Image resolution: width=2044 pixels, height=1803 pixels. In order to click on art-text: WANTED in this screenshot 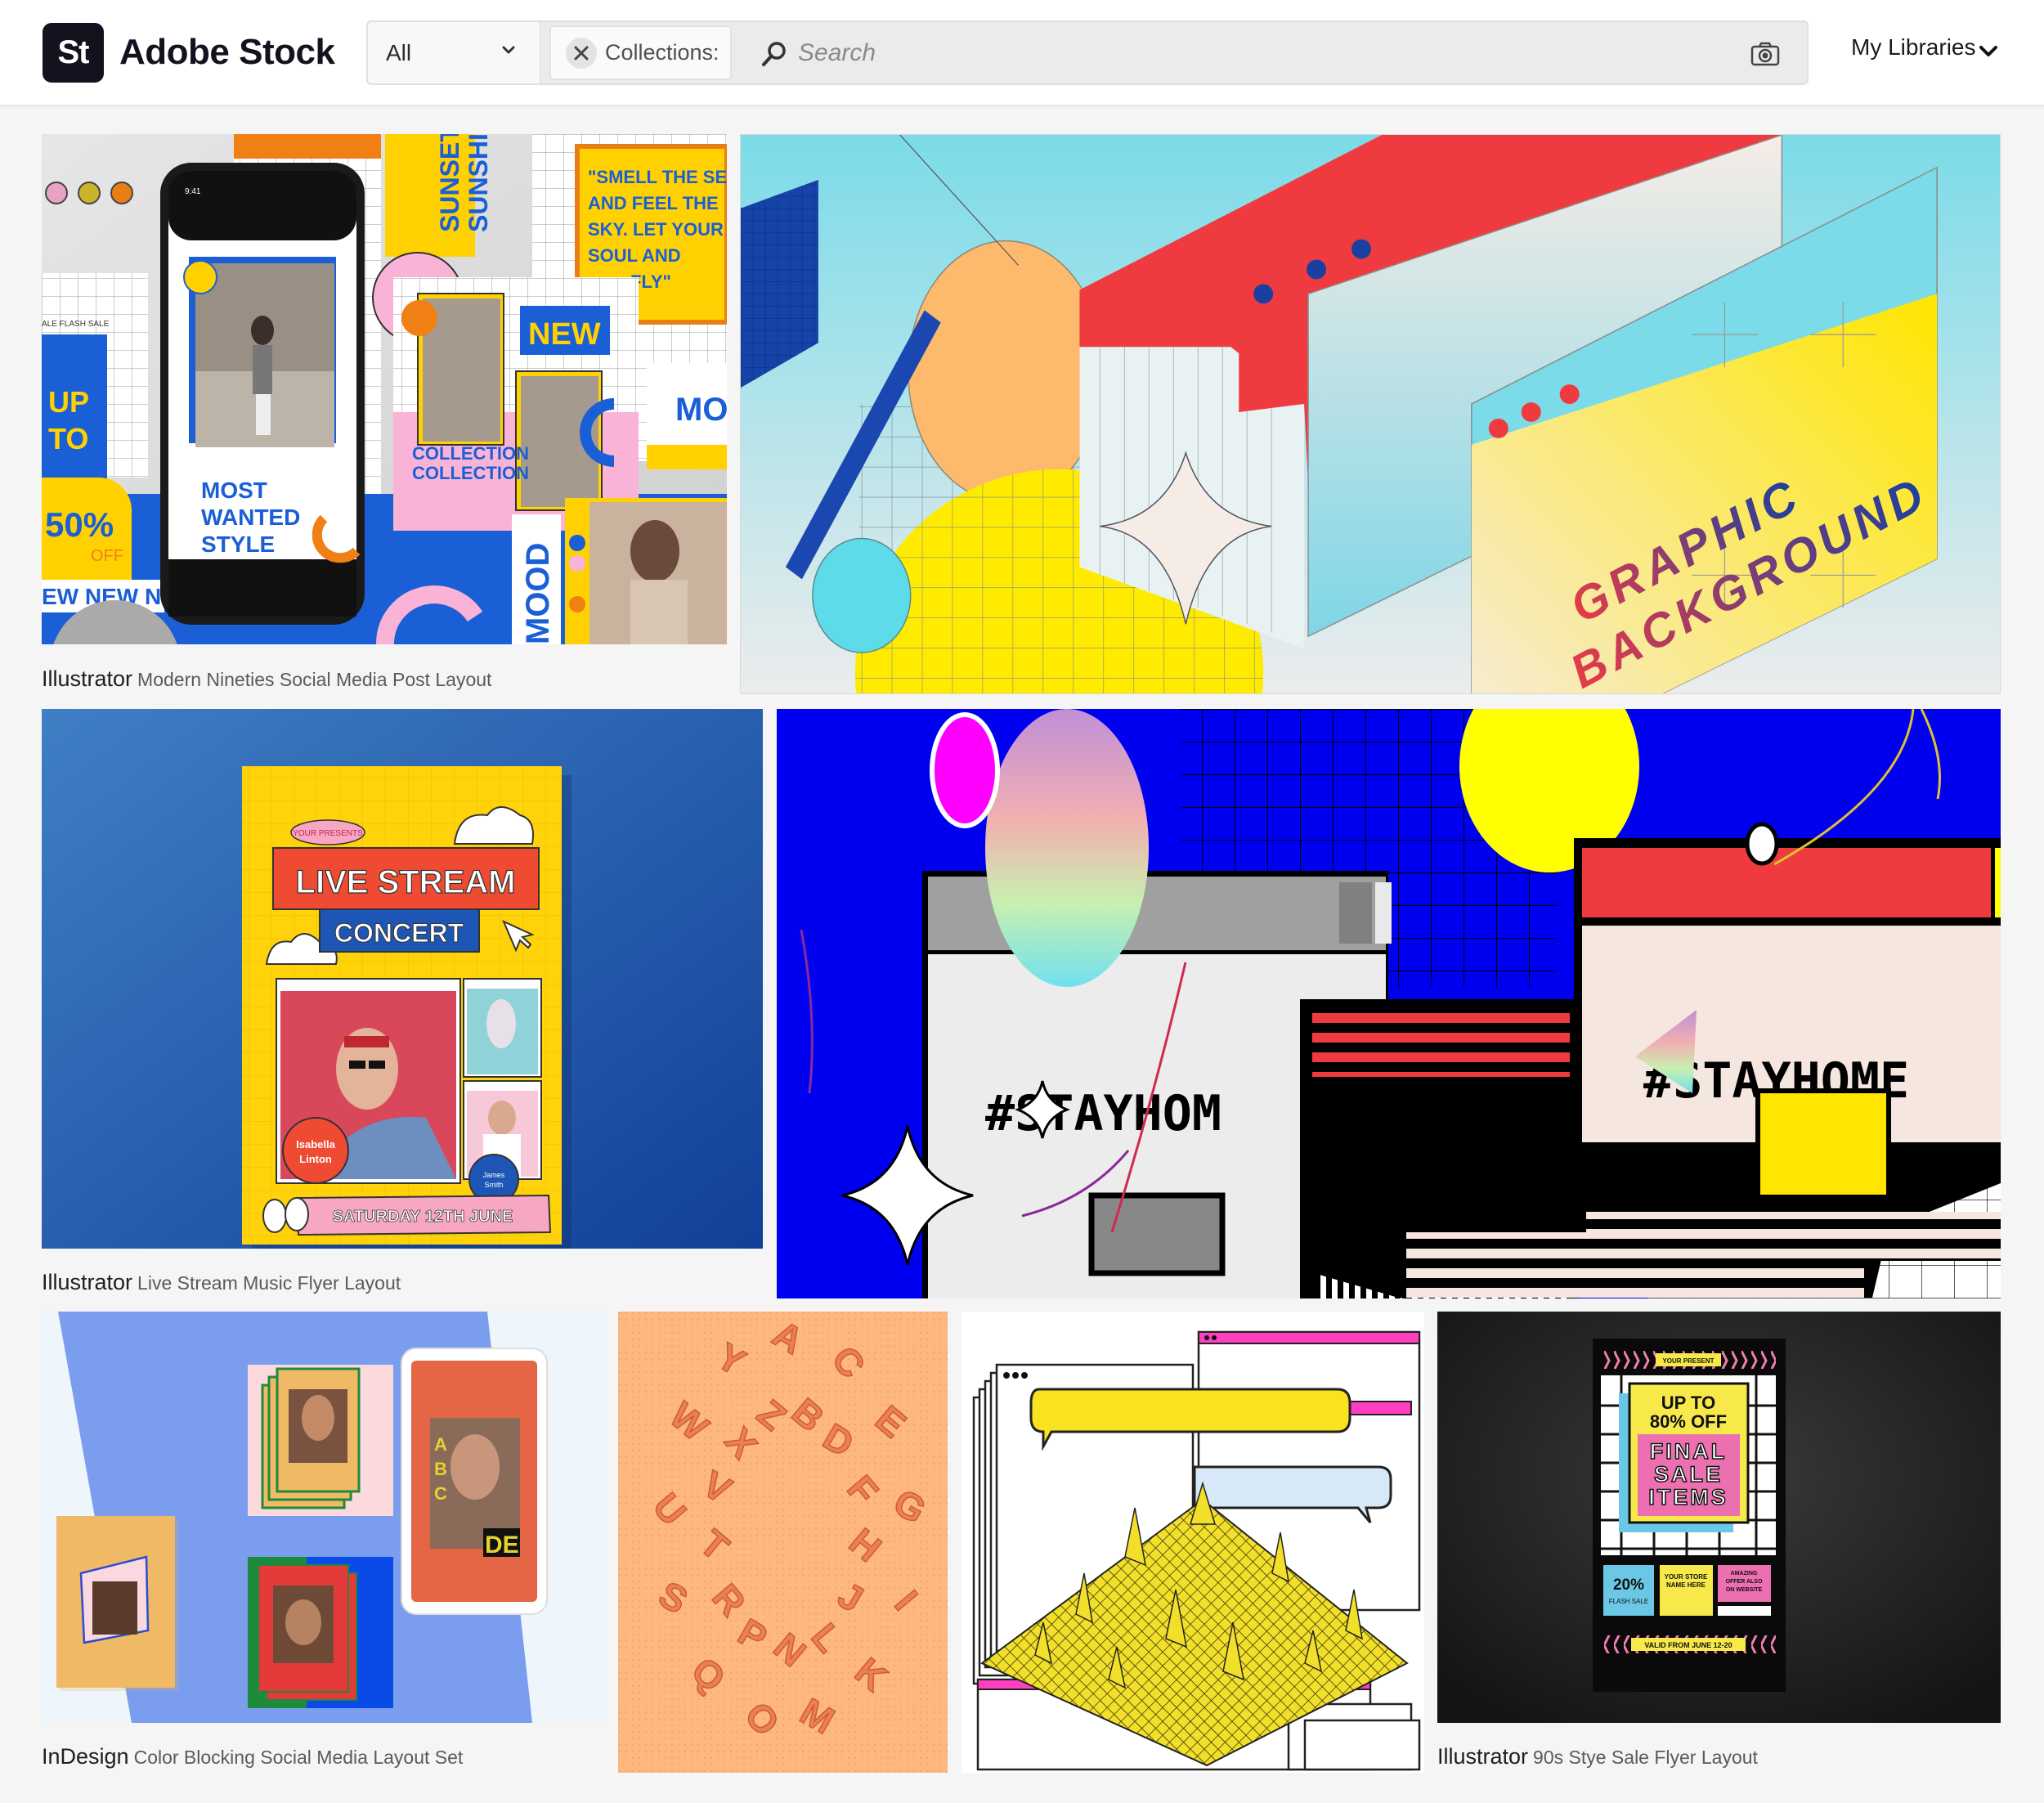, I will do `click(251, 517)`.